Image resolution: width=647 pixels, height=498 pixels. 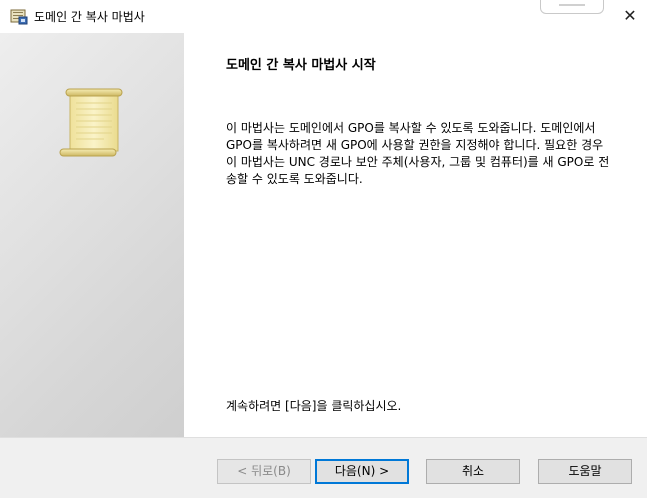 What do you see at coordinates (89, 17) in the screenshot?
I see `window-title: 도메인 간 복사 마법사` at bounding box center [89, 17].